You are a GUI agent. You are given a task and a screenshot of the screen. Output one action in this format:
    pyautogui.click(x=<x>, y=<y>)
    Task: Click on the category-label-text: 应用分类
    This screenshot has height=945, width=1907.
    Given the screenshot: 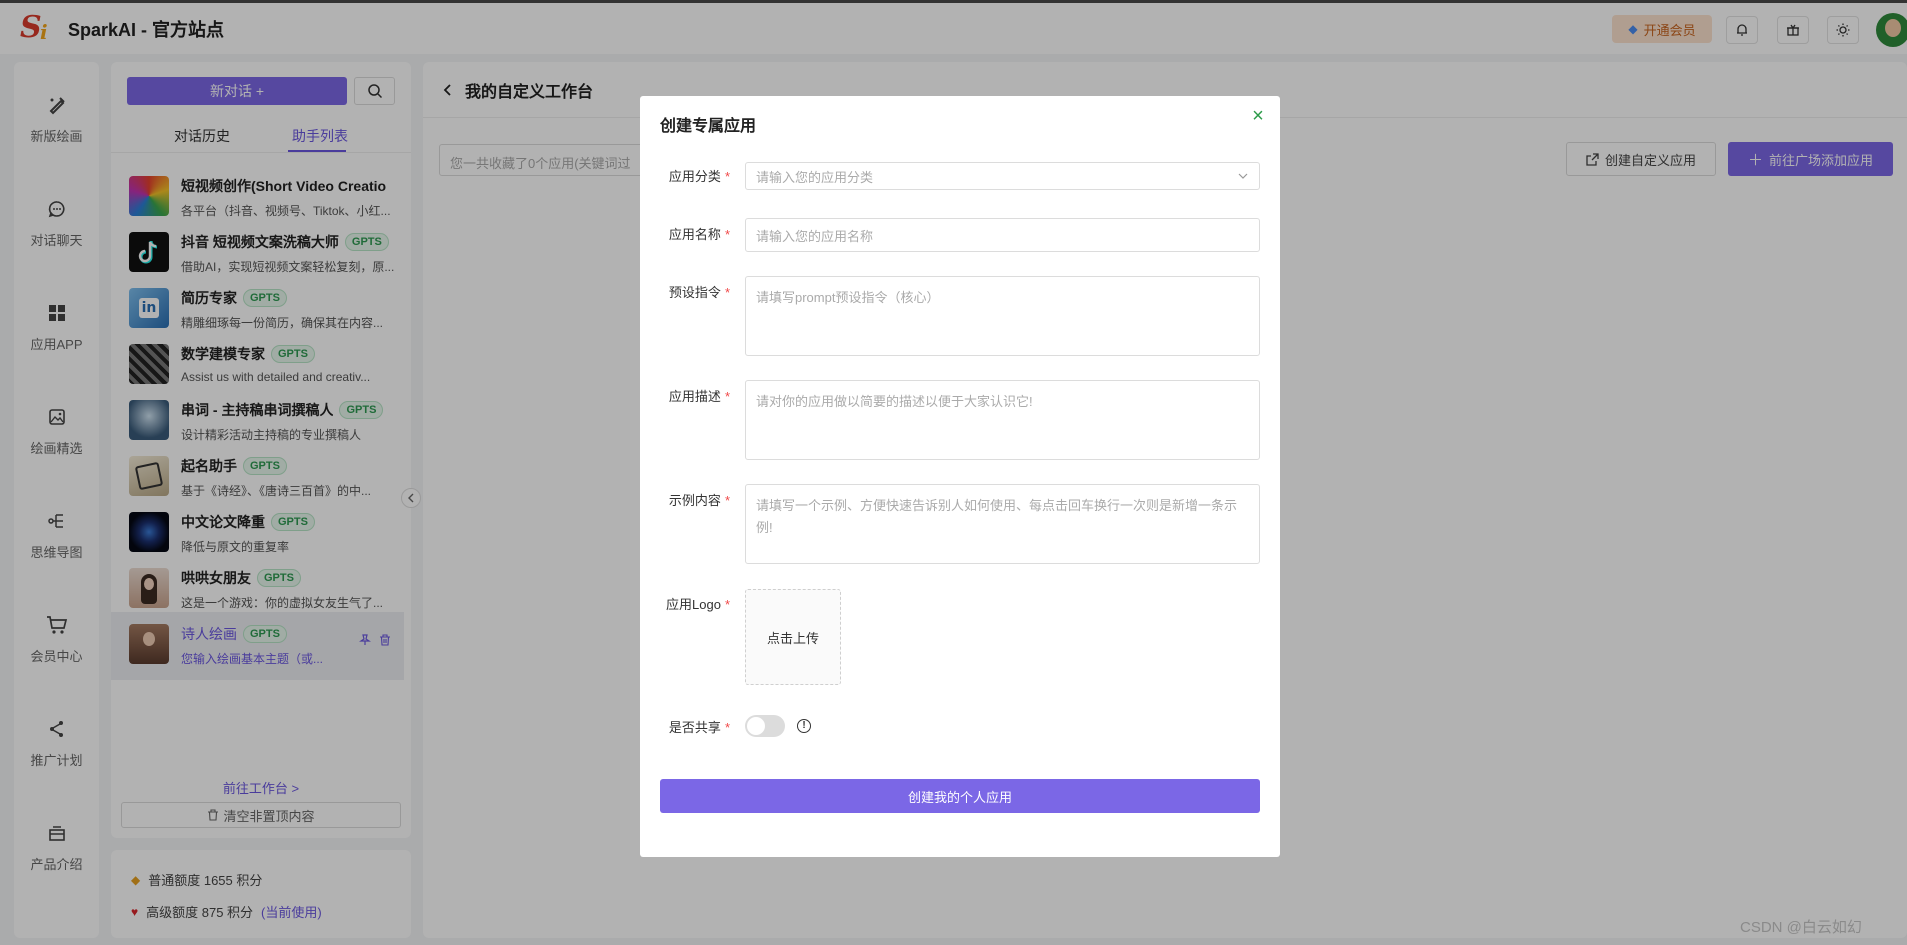 What is the action you would take?
    pyautogui.click(x=694, y=176)
    